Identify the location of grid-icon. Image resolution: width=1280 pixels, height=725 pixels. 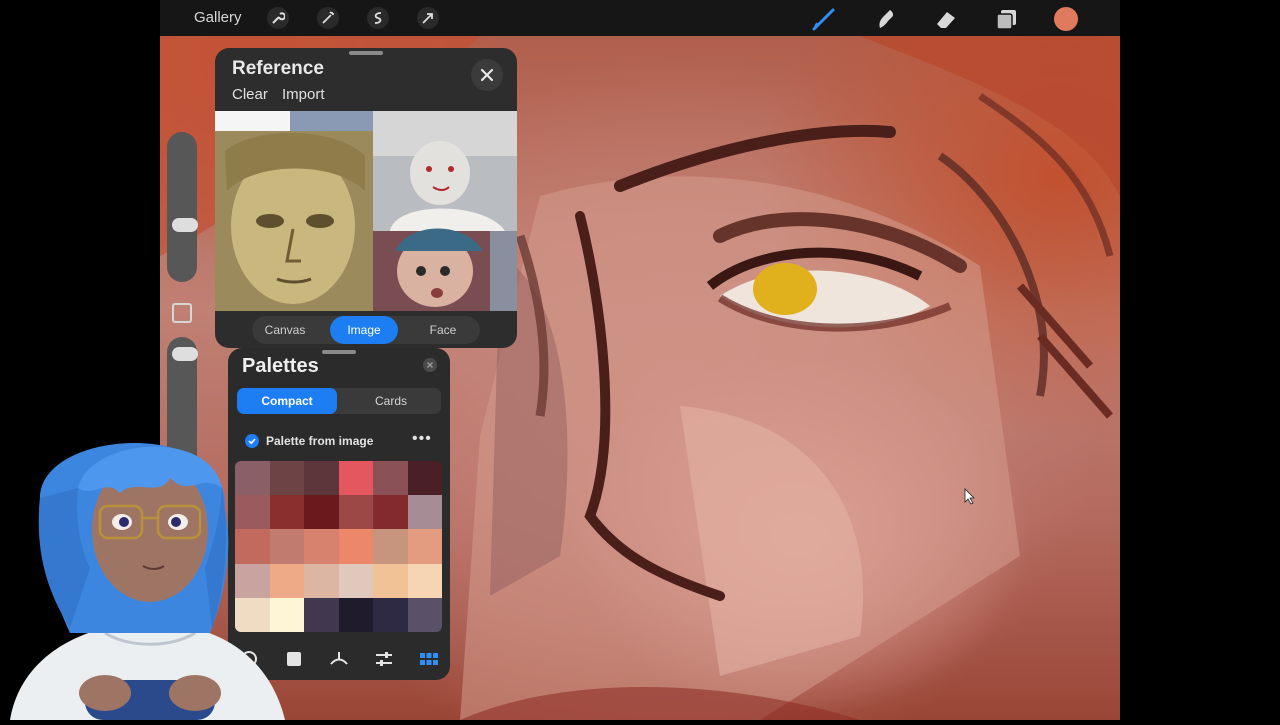
(429, 659).